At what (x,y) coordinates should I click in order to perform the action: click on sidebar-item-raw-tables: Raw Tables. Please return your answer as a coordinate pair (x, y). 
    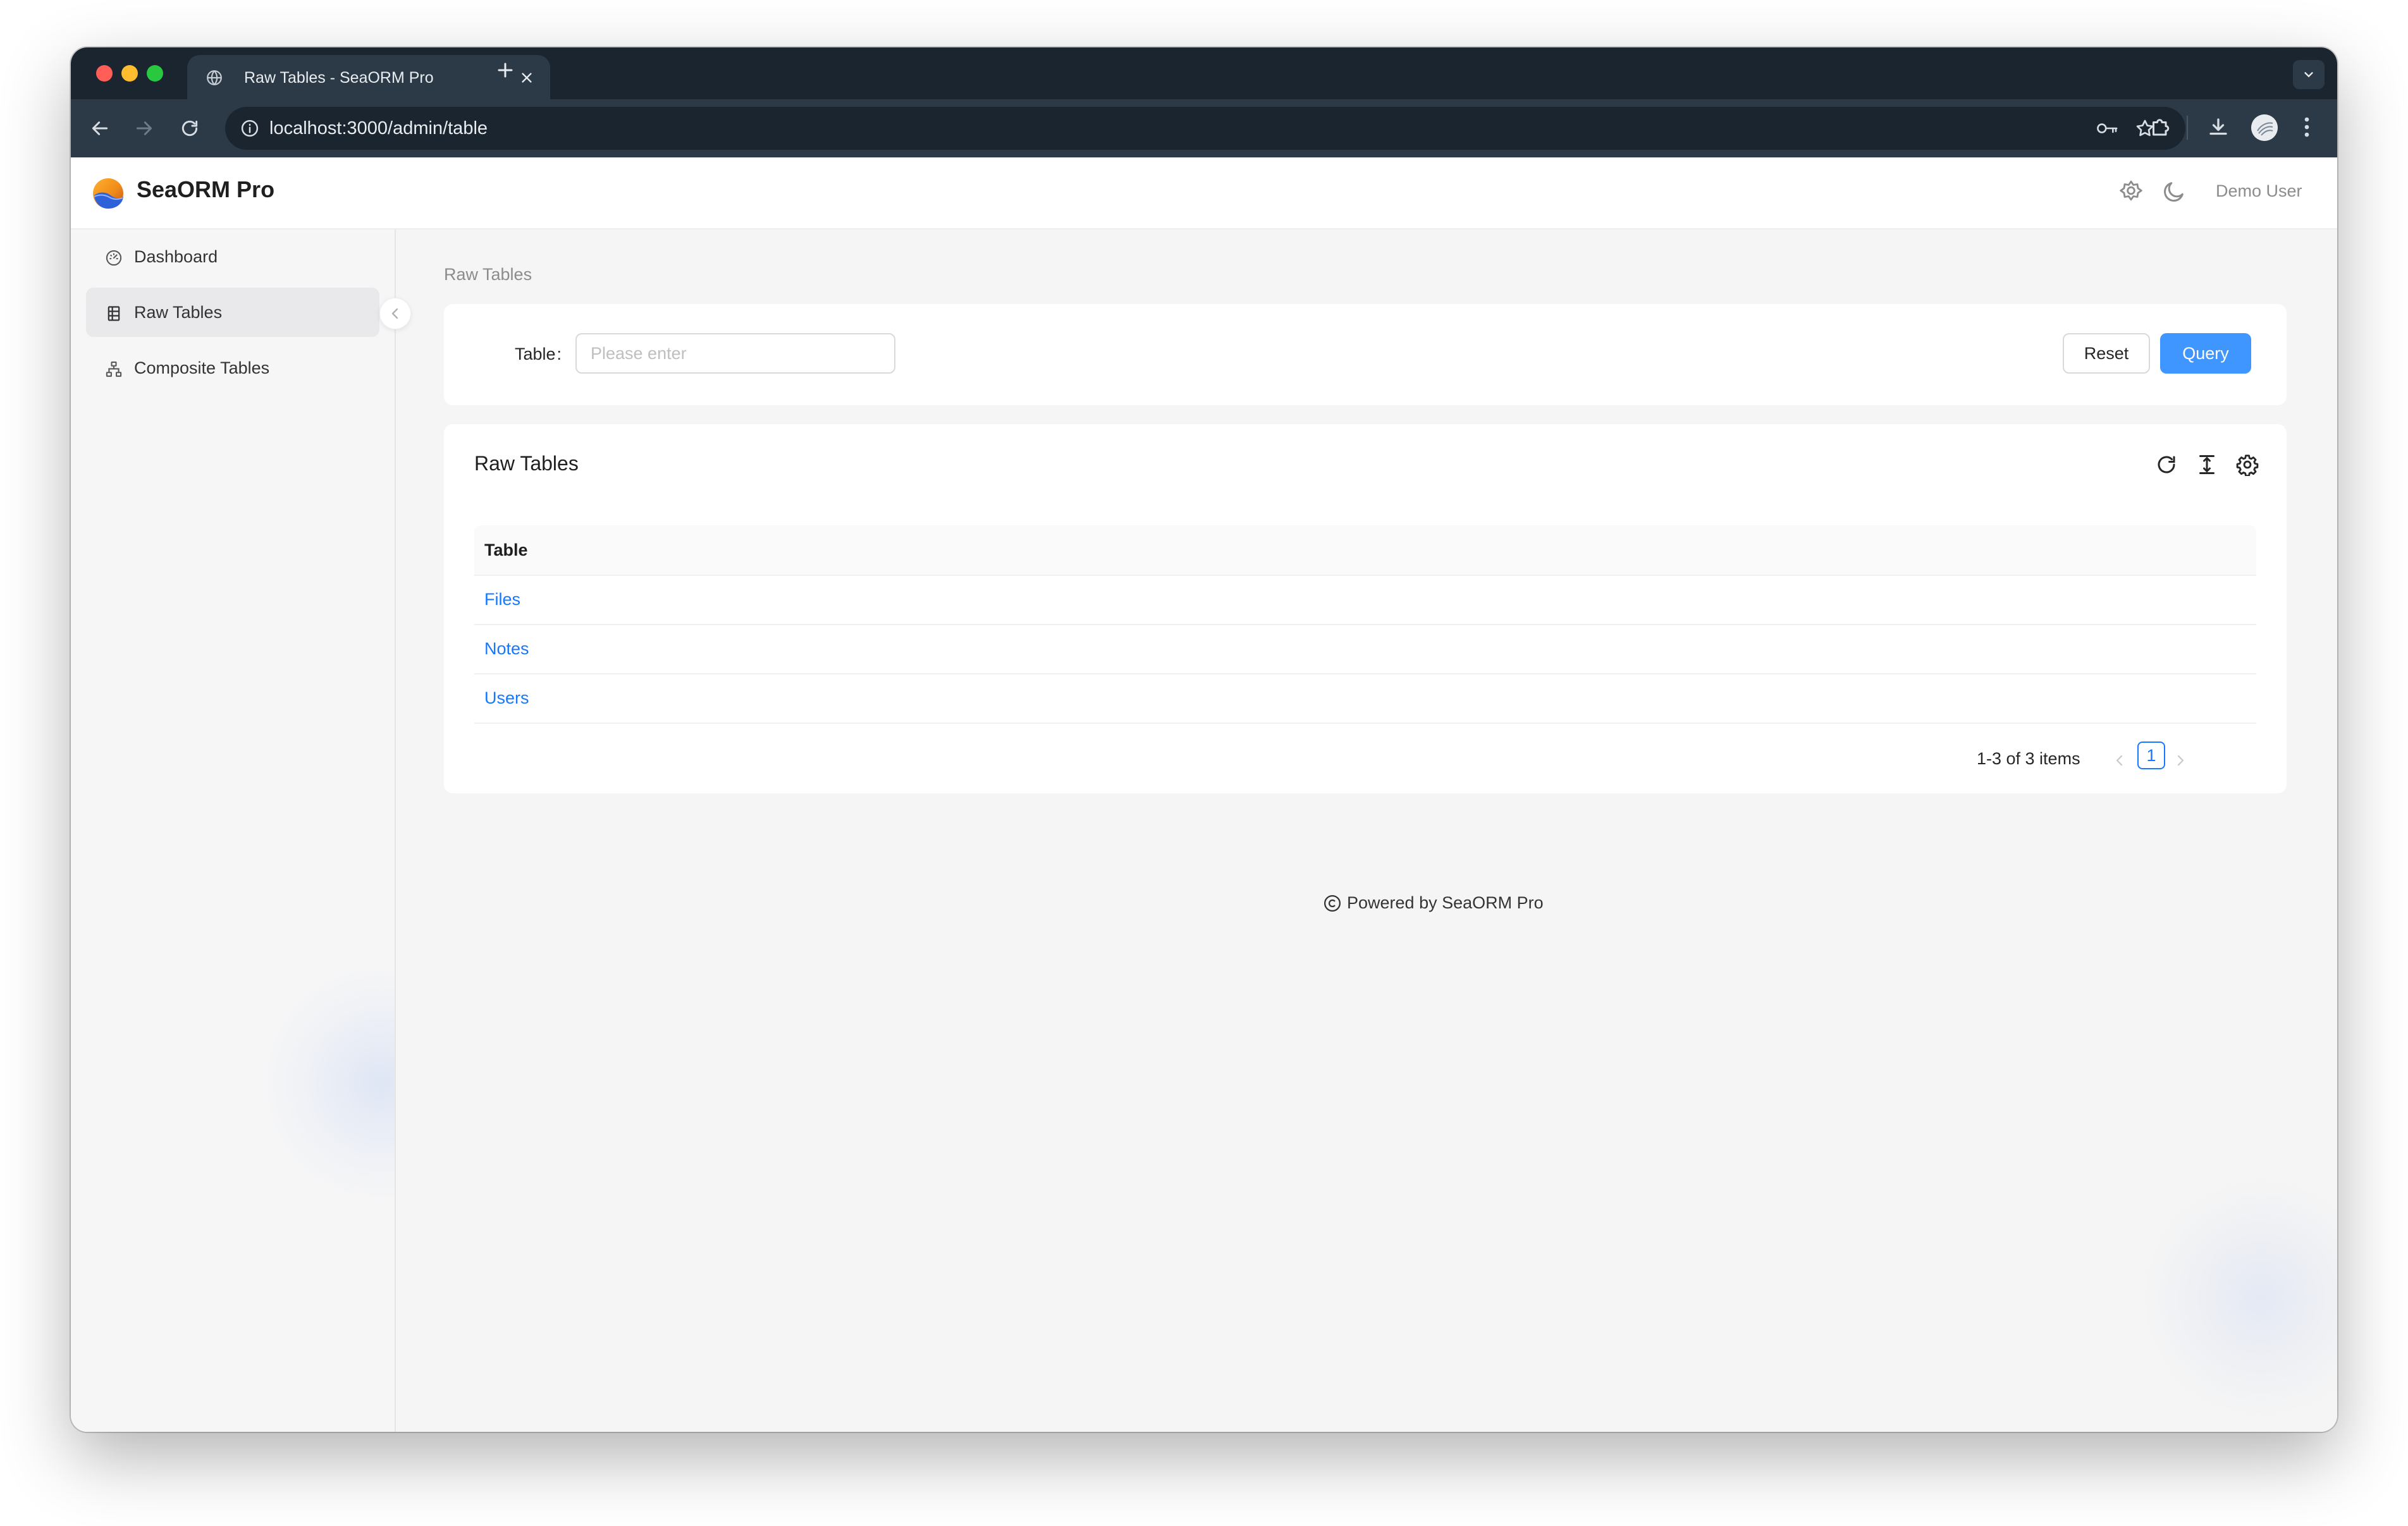
    Looking at the image, I should click on (232, 312).